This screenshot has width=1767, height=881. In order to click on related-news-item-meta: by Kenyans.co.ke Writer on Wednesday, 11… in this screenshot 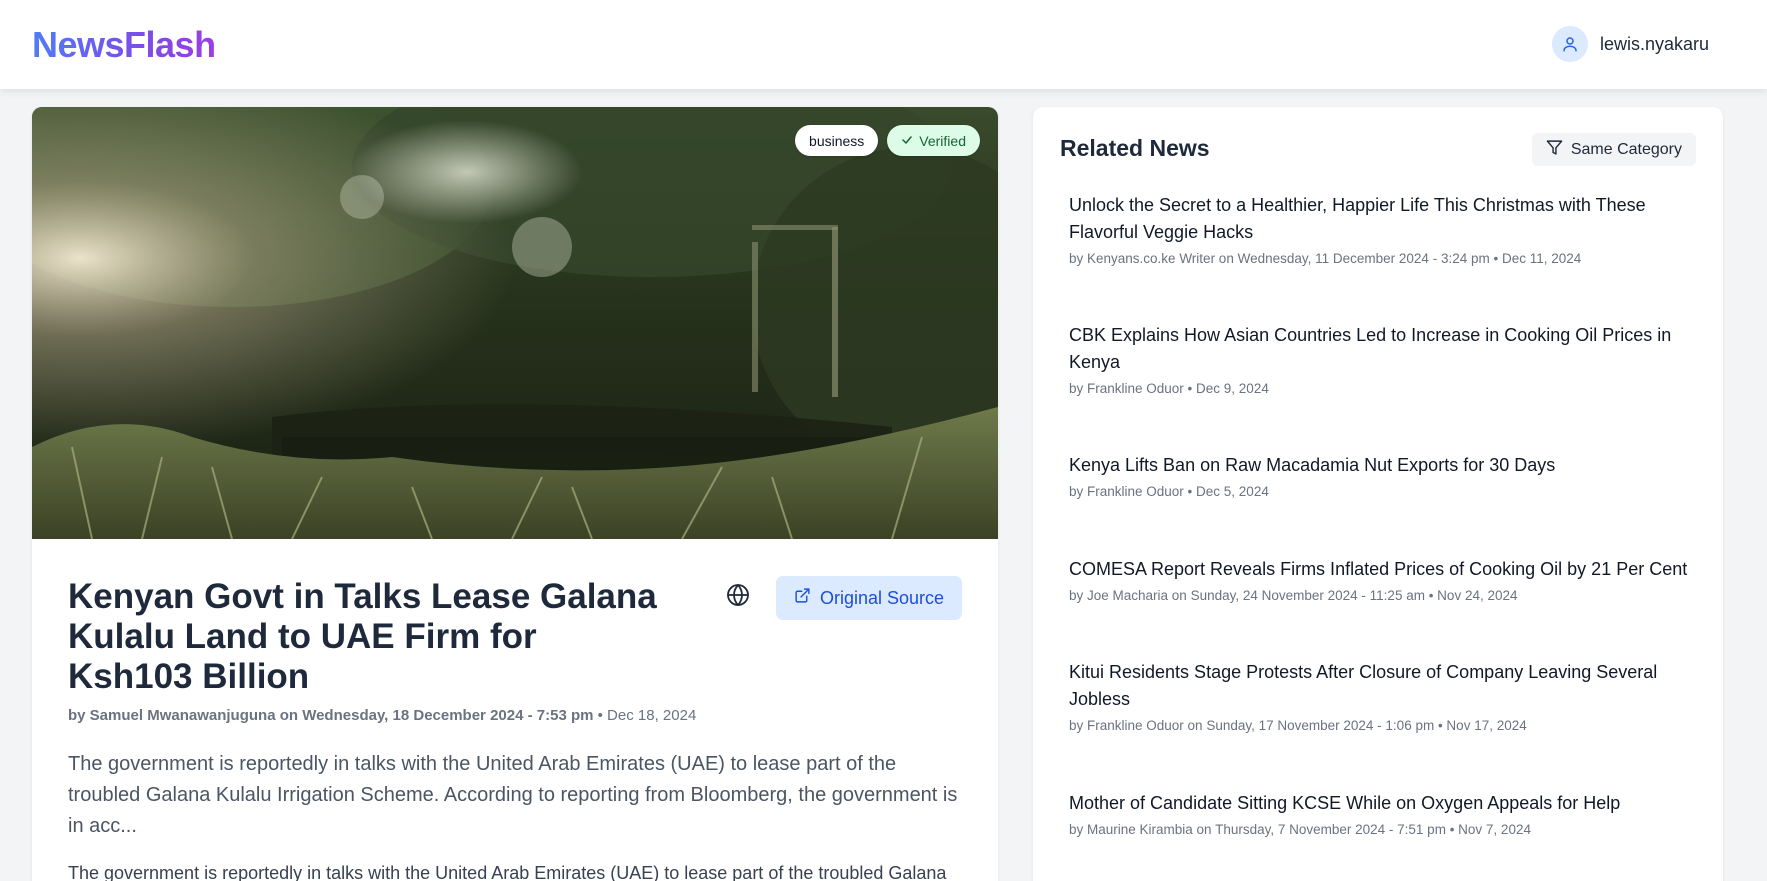, I will do `click(1325, 258)`.